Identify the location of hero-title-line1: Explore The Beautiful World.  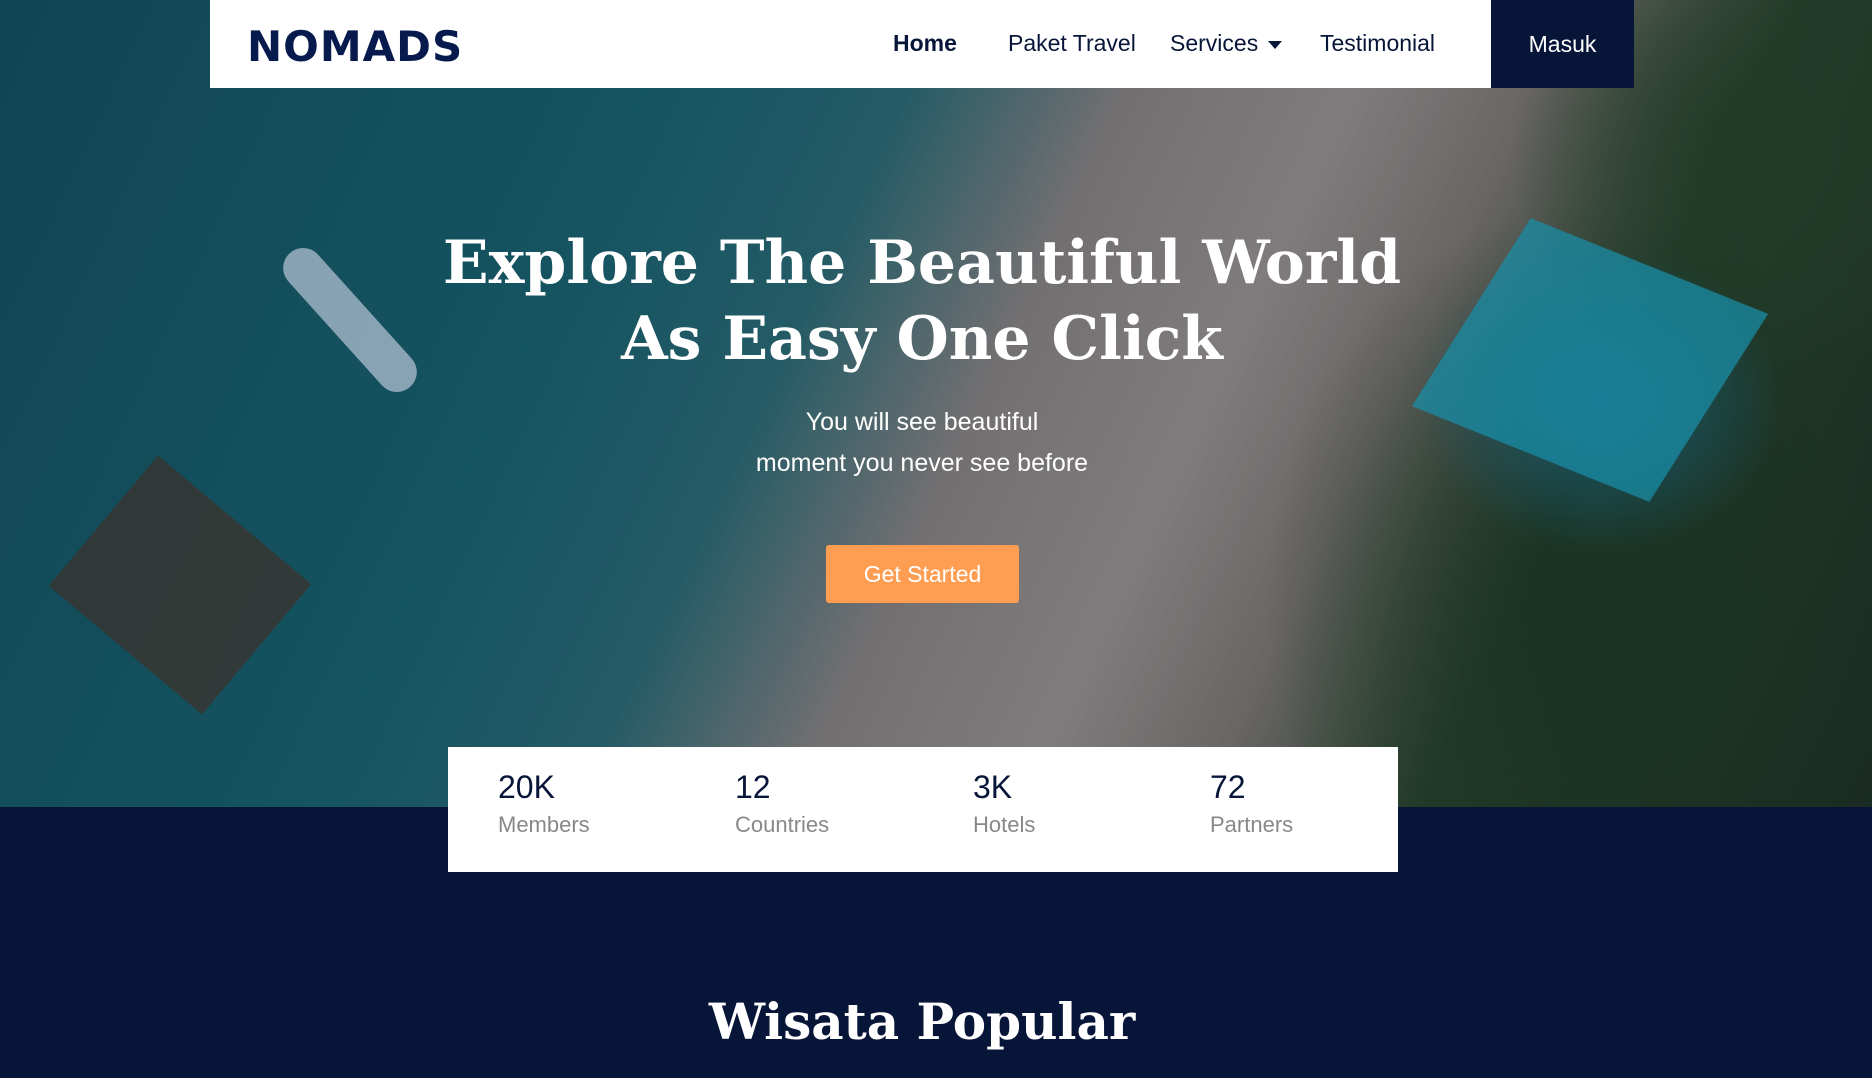
(922, 263).